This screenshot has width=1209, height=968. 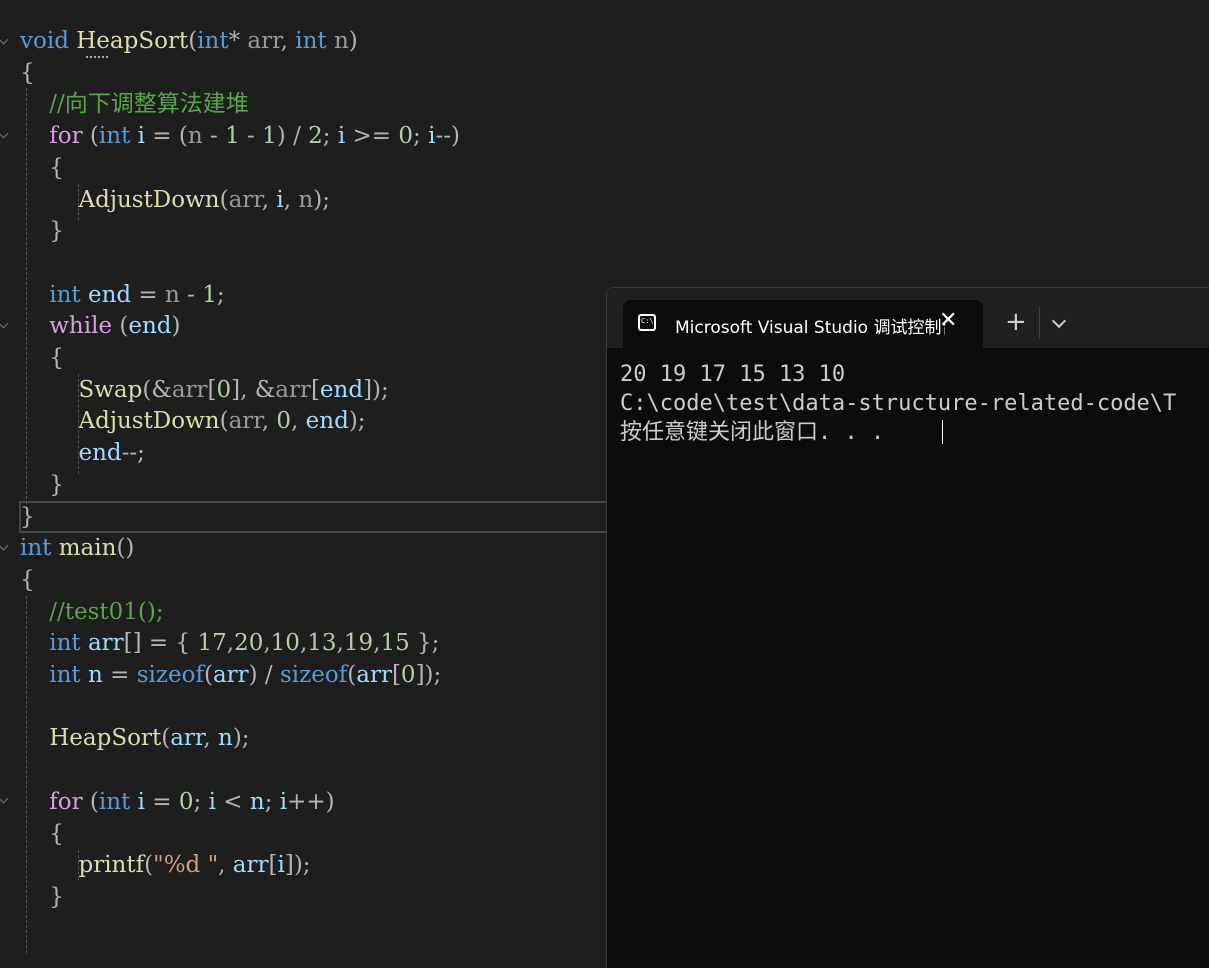 What do you see at coordinates (125, 548) in the screenshot?
I see `code-token: ()` at bounding box center [125, 548].